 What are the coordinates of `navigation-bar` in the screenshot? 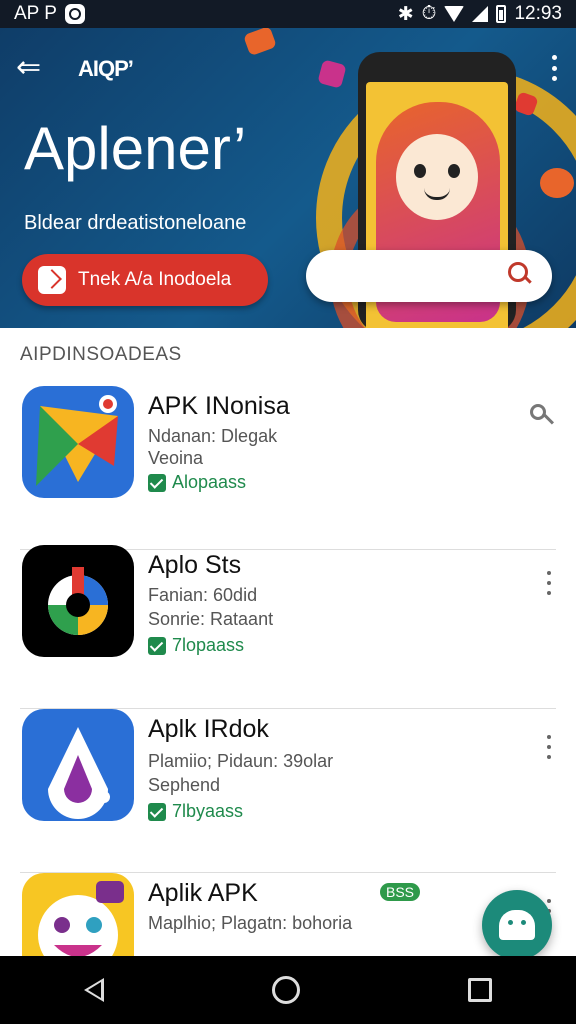 It's located at (288, 990).